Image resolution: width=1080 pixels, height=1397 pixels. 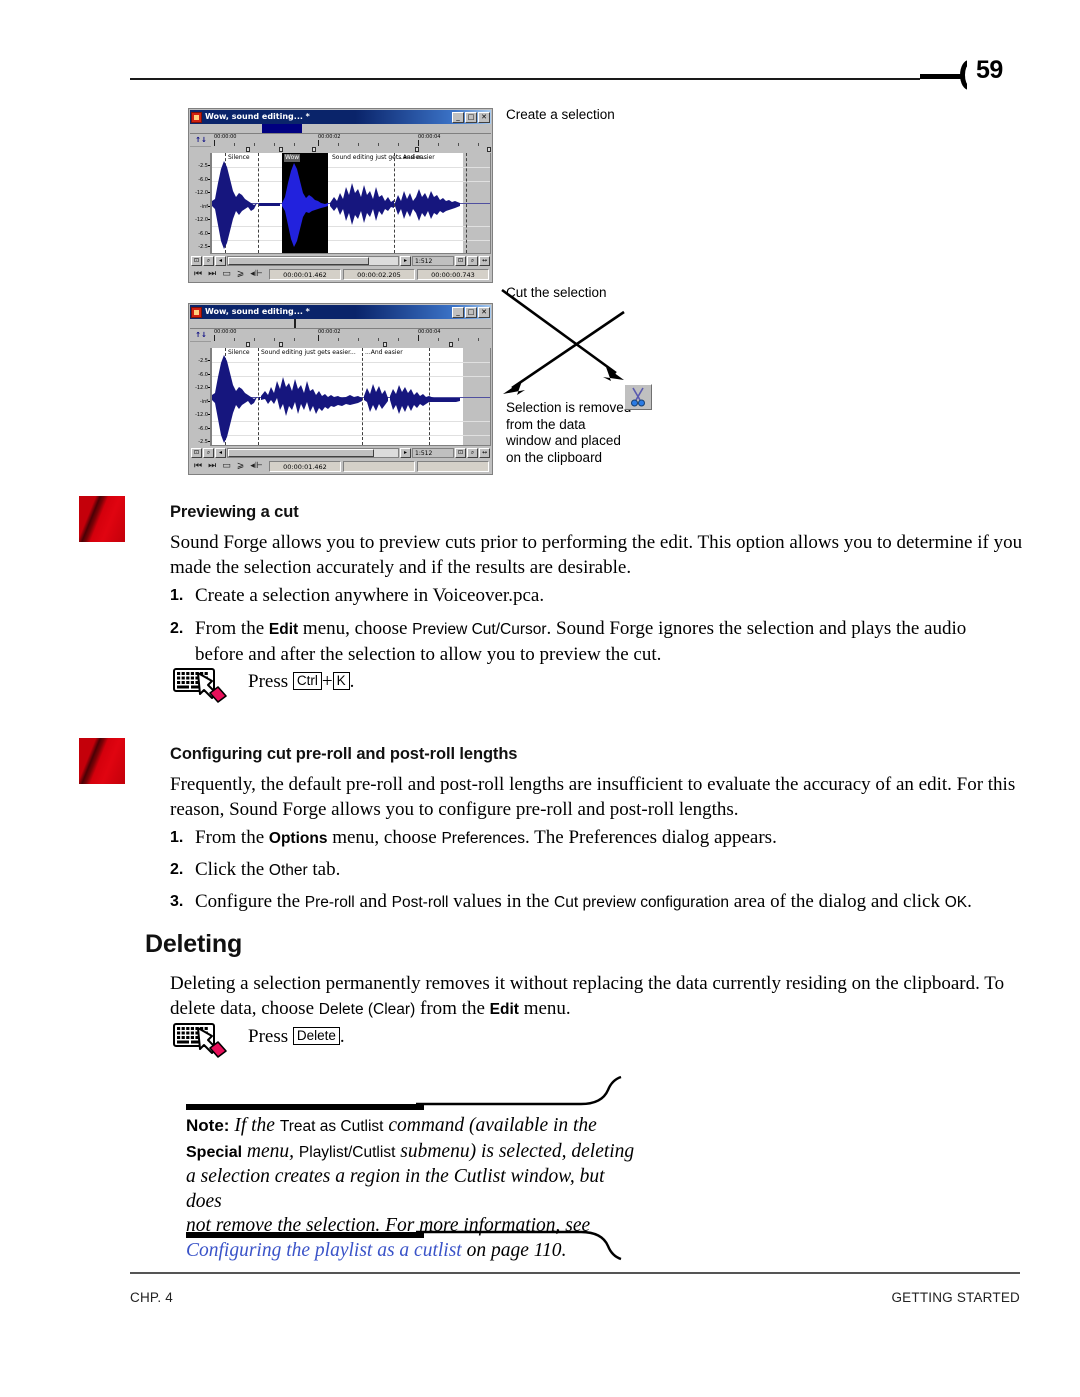 I want to click on keyboard-hint-text: Press Delete., so click(x=296, y=1037).